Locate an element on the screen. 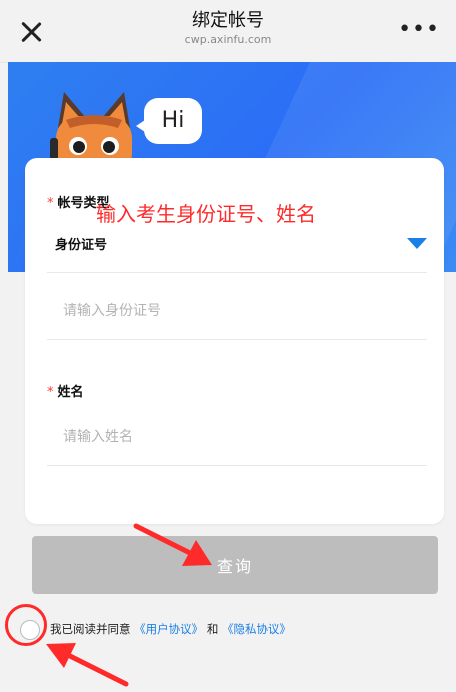 The height and width of the screenshot is (692, 456). page-domain: cwp.axinfu.com is located at coordinates (228, 39).